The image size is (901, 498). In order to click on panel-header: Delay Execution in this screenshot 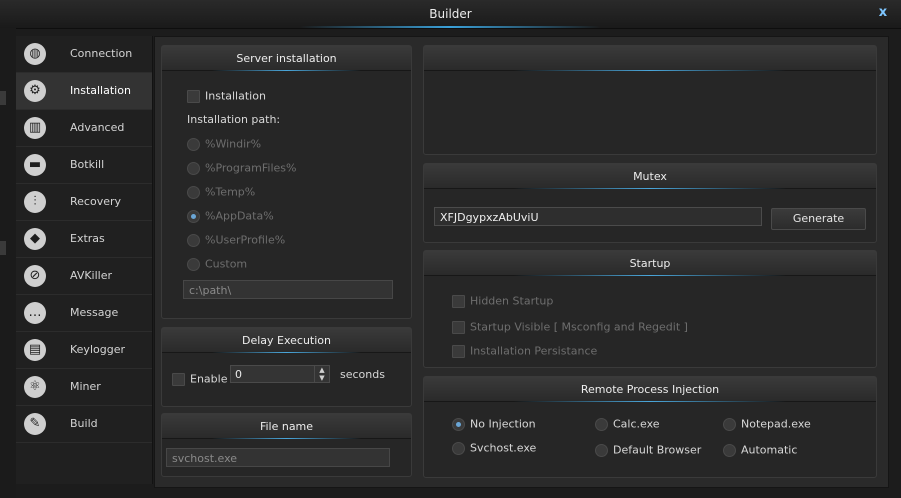, I will do `click(286, 340)`.